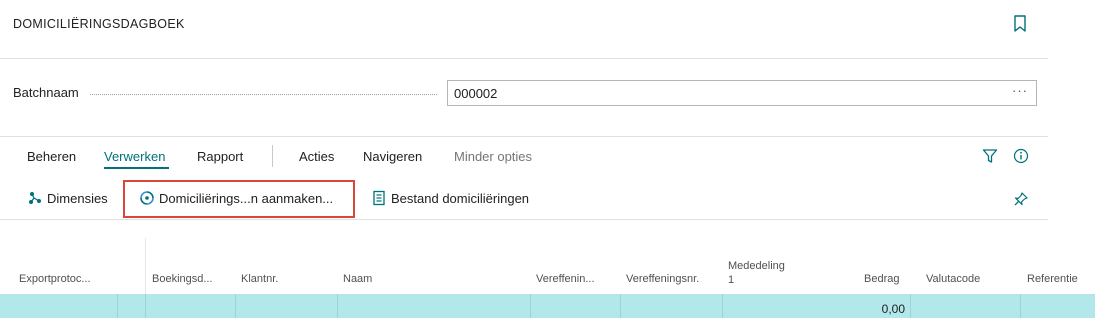 This screenshot has height=318, width=1095. What do you see at coordinates (46, 92) in the screenshot?
I see `batch-name-label: Batchnaam` at bounding box center [46, 92].